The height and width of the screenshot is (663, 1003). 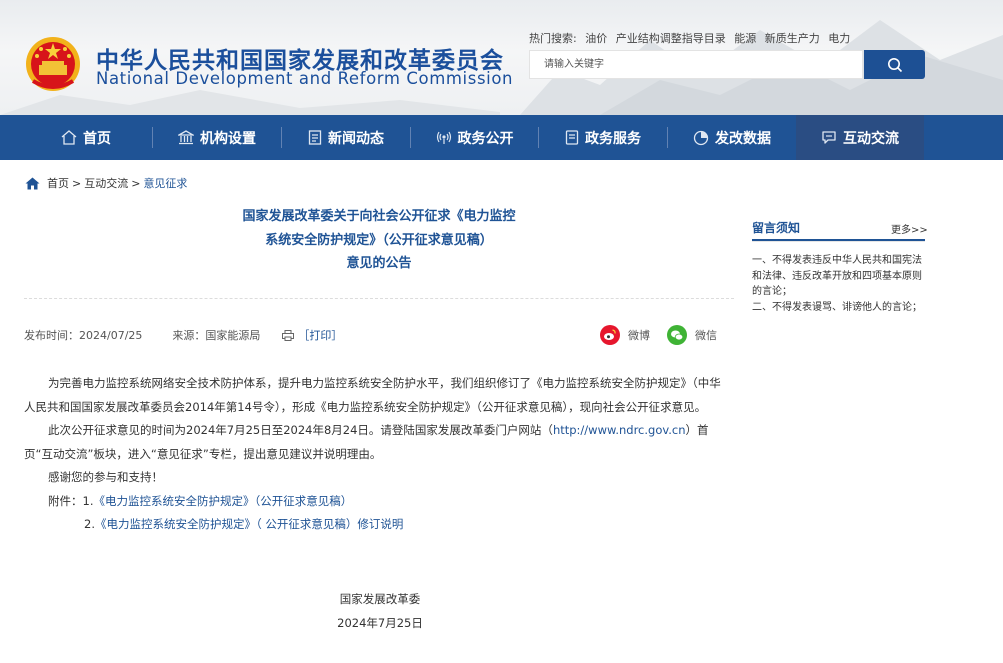 I want to click on title-divider, so click(x=379, y=298).